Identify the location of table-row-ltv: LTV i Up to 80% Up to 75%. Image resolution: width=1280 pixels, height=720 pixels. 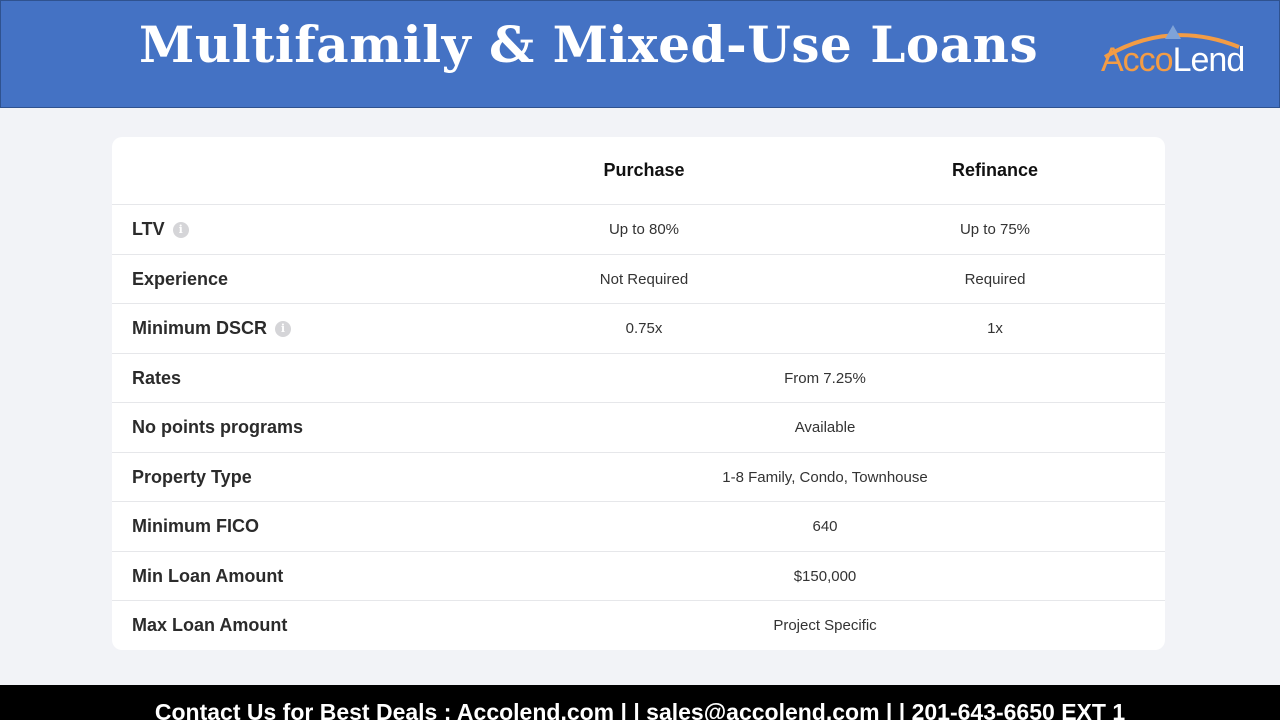
(638, 229).